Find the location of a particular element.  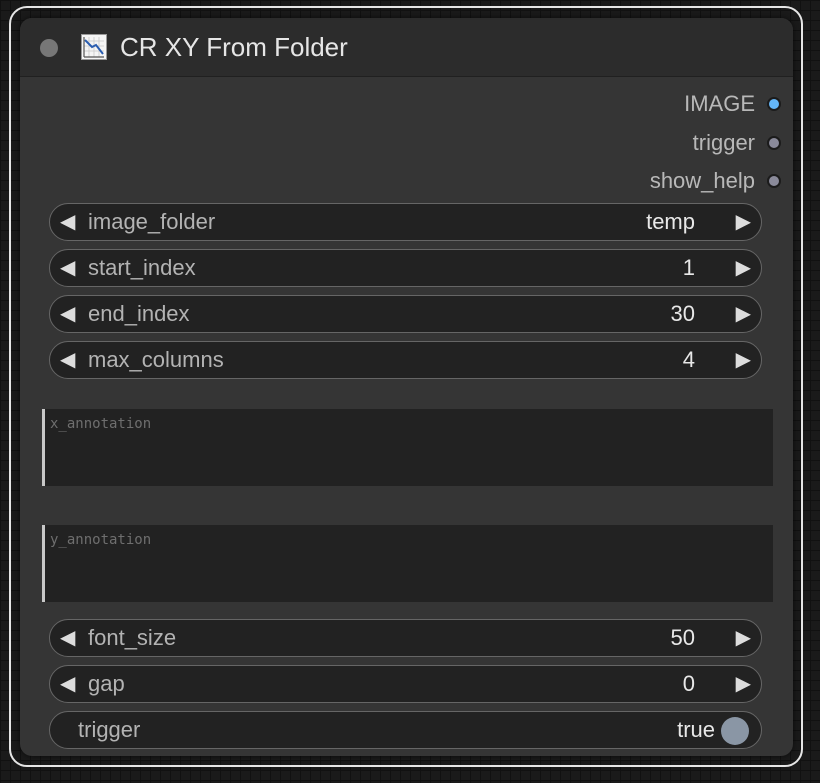

widget-label: font_size is located at coordinates (132, 637).